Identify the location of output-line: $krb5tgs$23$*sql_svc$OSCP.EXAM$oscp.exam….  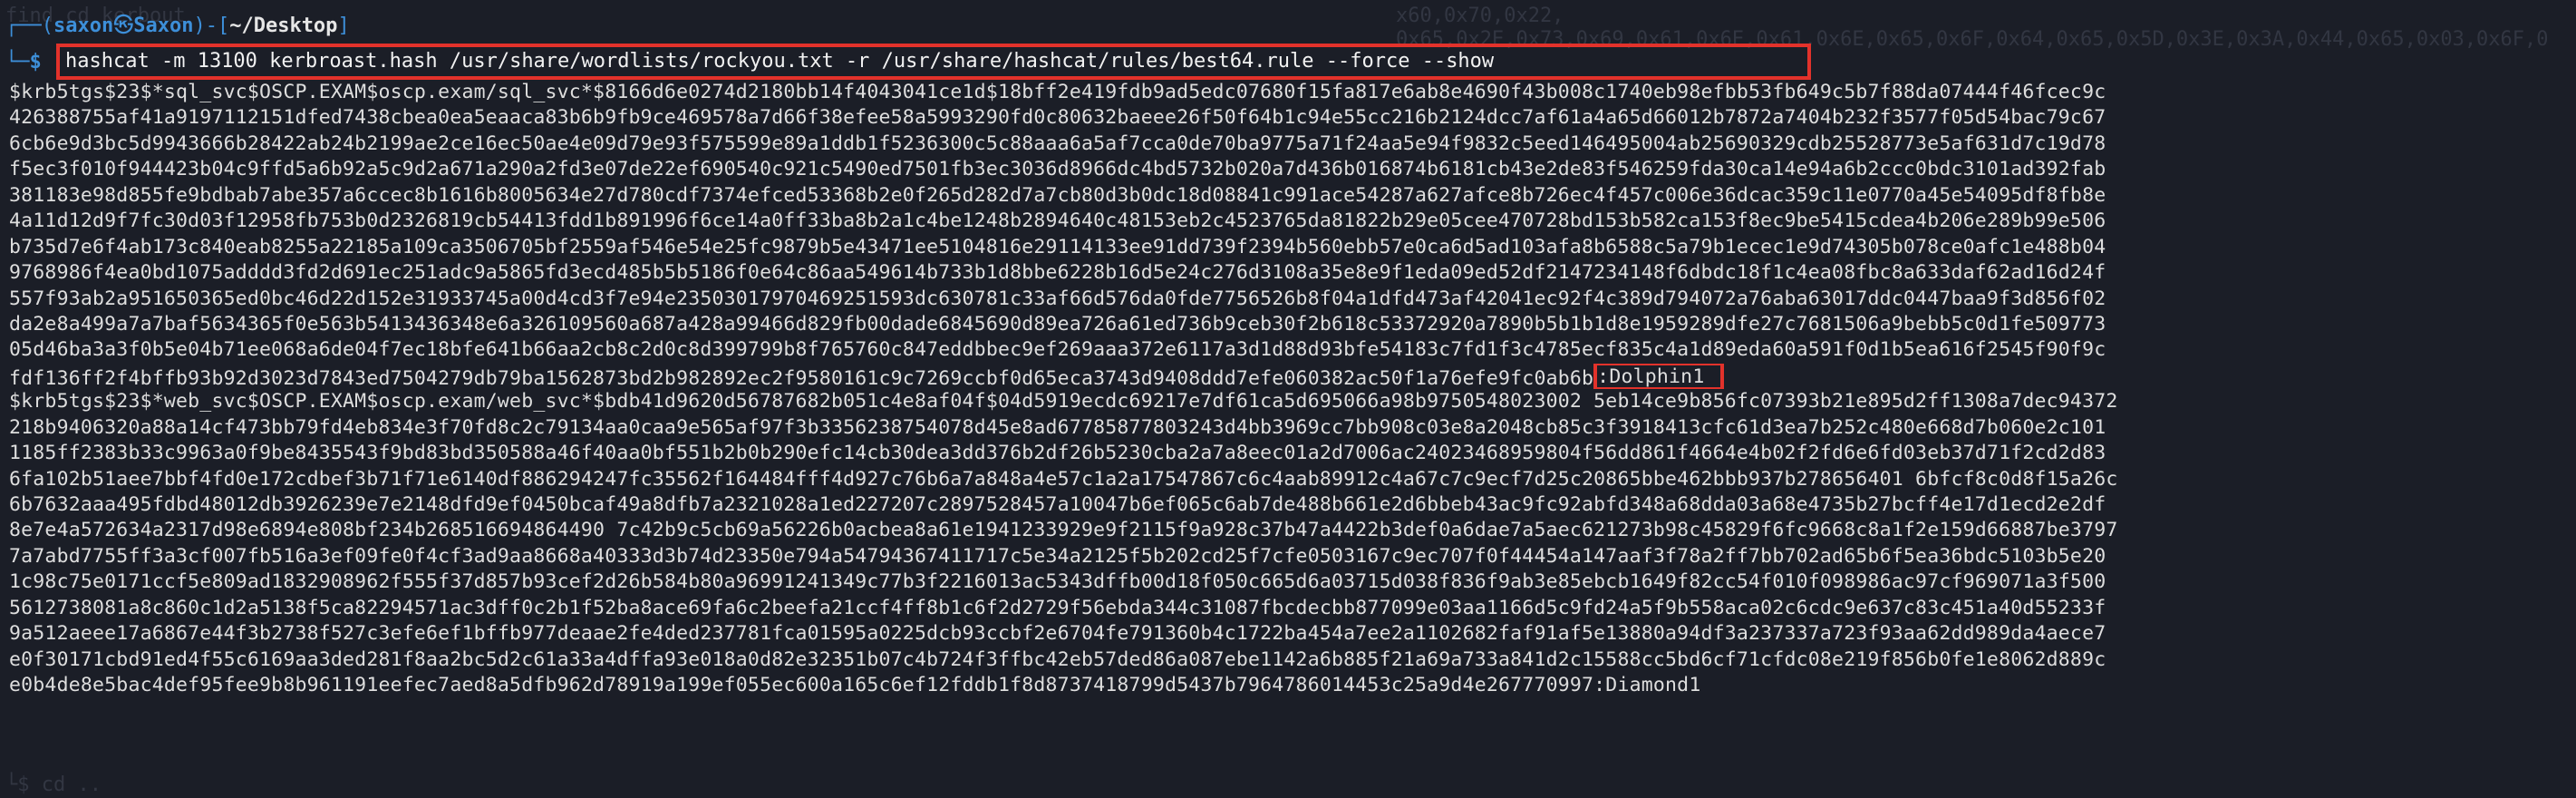
(1057, 92).